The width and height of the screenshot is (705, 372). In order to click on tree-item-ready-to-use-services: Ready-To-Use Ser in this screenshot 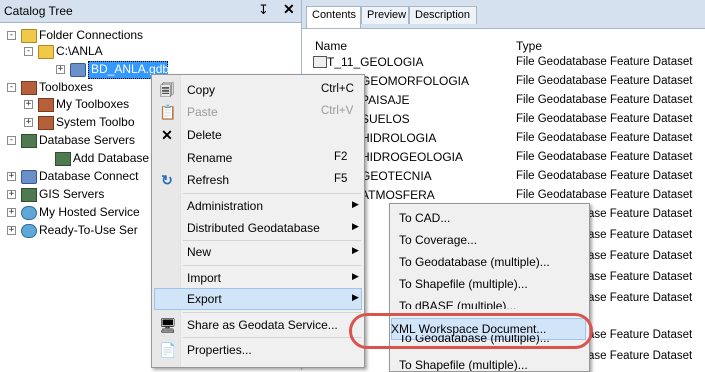, I will do `click(88, 230)`.